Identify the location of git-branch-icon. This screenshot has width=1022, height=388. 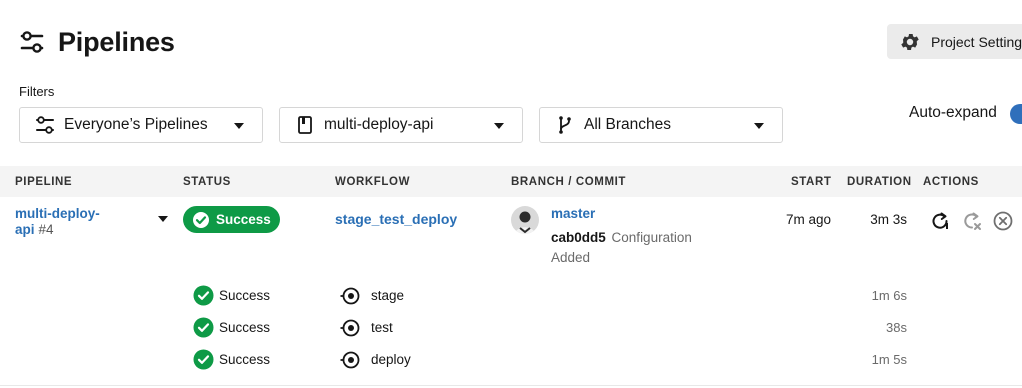
(565, 125).